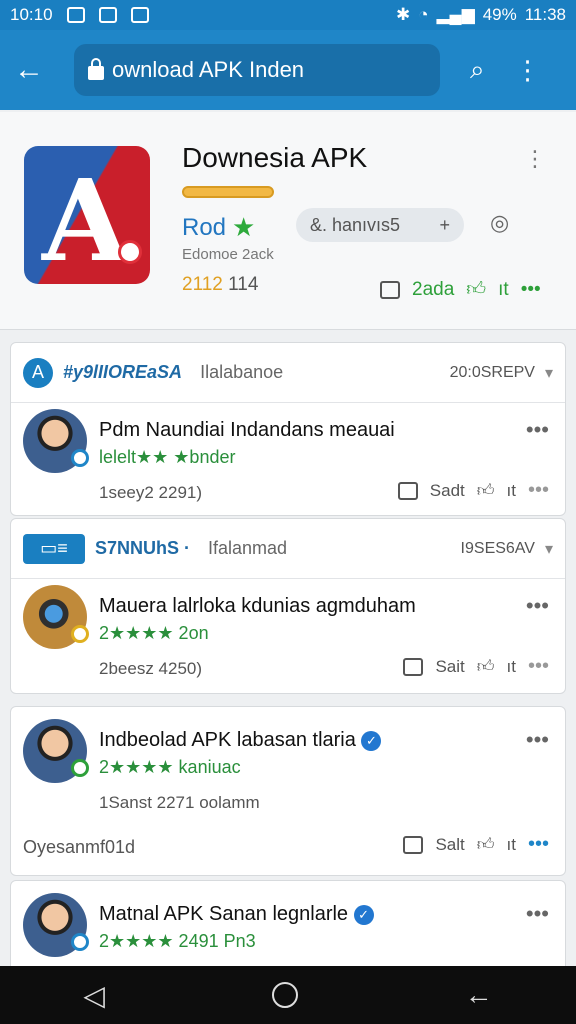 This screenshot has height=1024, width=576. What do you see at coordinates (476, 666) in the screenshot?
I see `review-actions: Sait 👍︎ ıt •••` at bounding box center [476, 666].